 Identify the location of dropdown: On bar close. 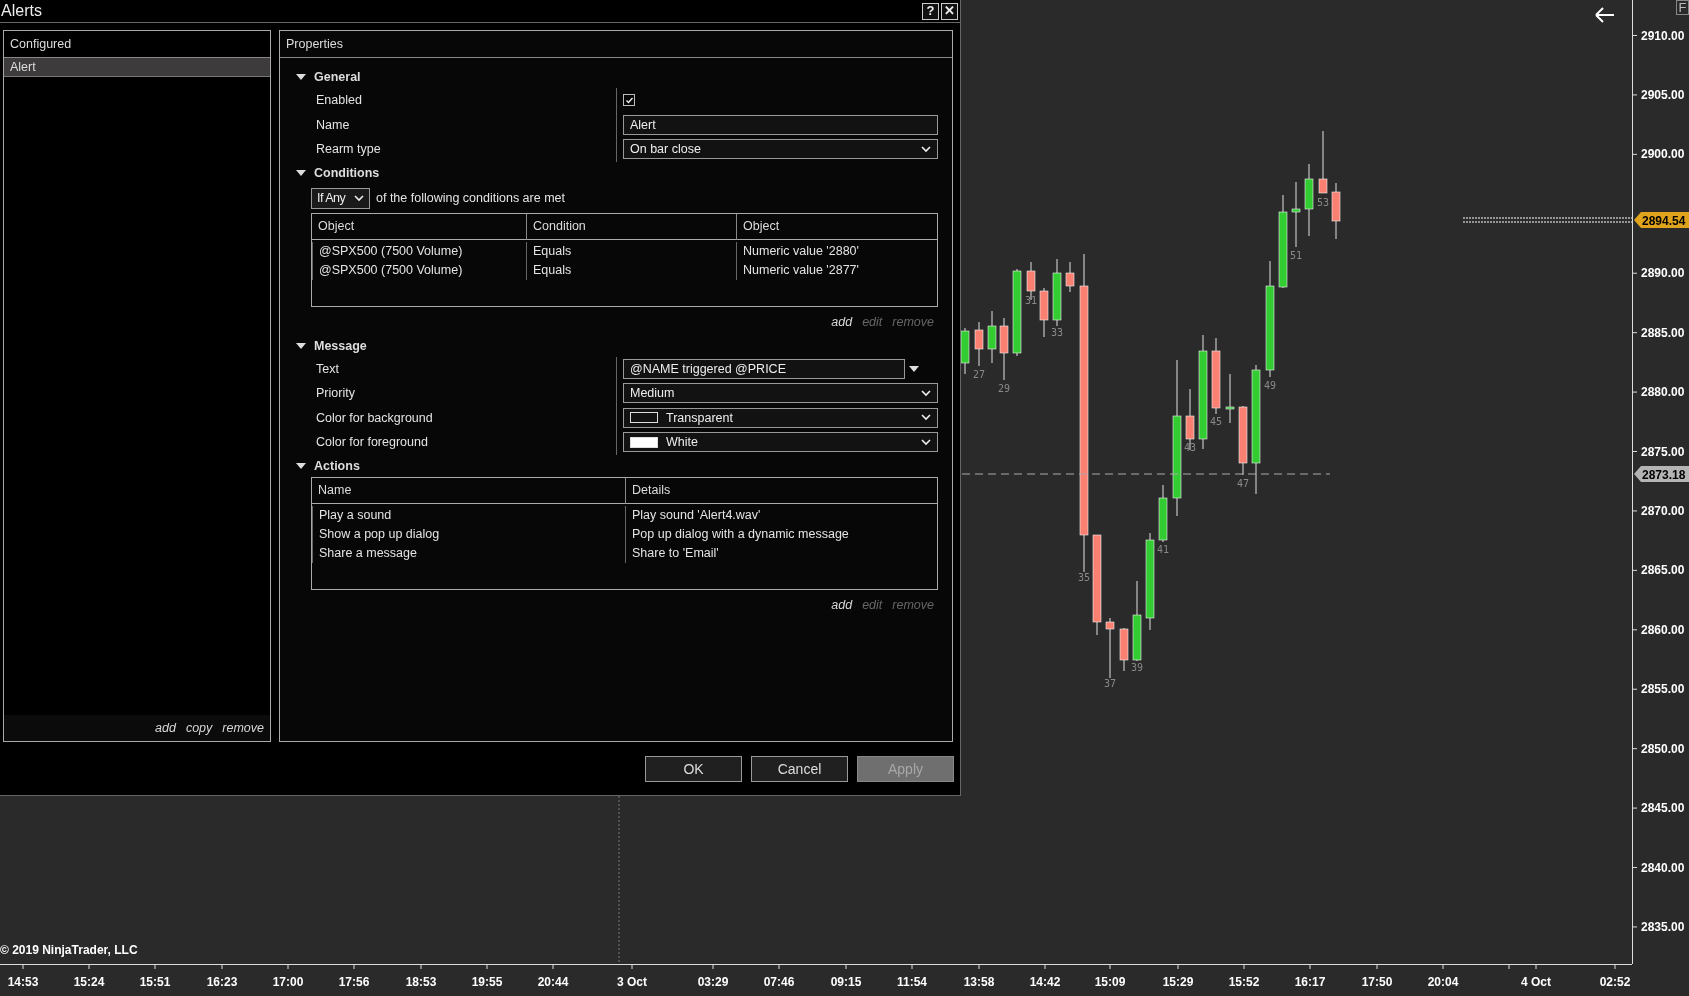
(780, 149).